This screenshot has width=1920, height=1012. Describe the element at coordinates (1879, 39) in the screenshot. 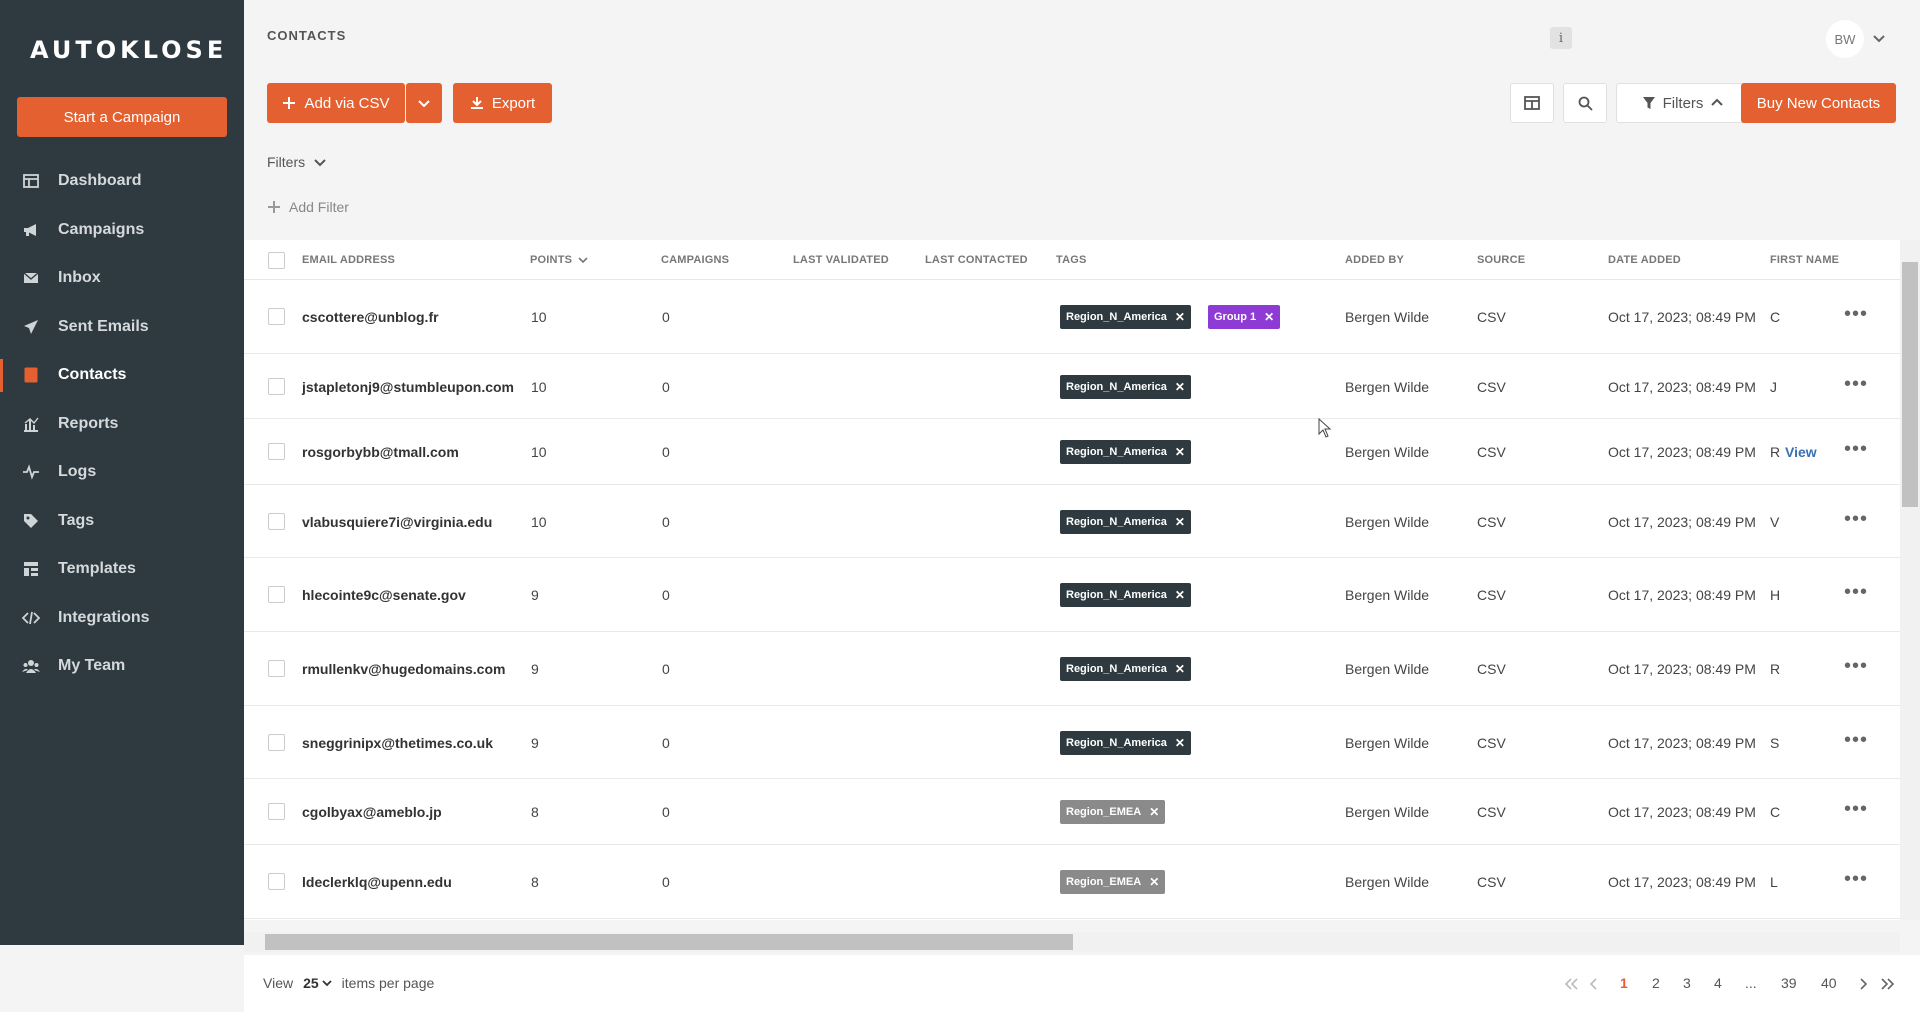

I see `chevron-down-icon` at that location.